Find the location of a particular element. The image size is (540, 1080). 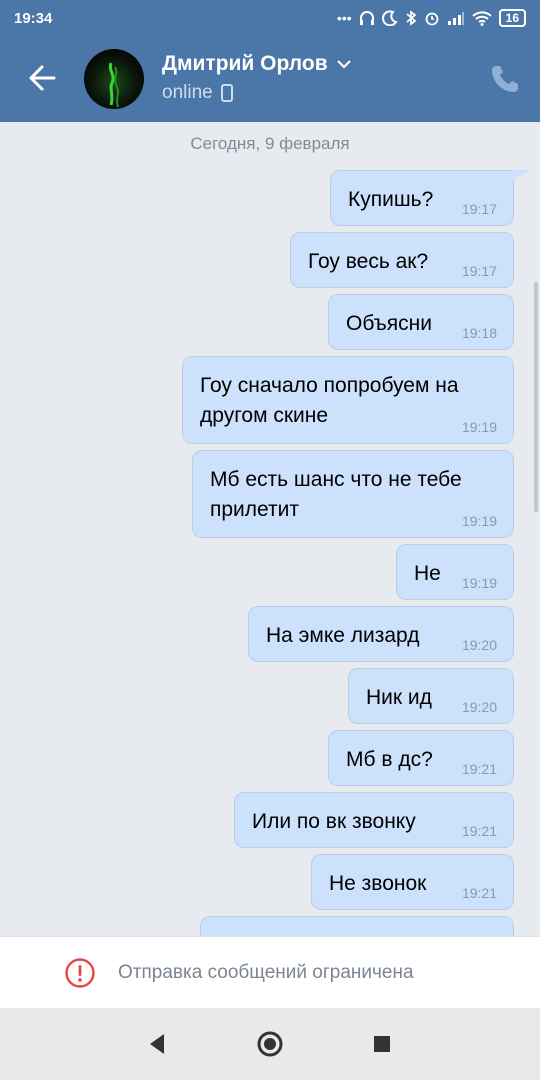

moon-icon is located at coordinates (389, 18).